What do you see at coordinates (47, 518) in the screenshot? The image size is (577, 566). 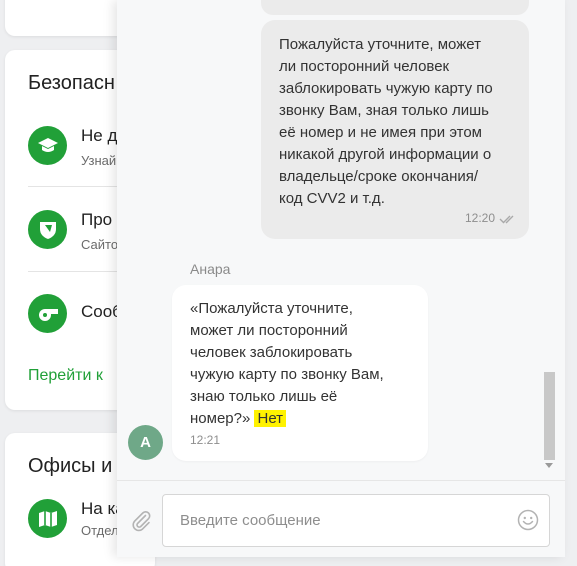 I see `map-icon` at bounding box center [47, 518].